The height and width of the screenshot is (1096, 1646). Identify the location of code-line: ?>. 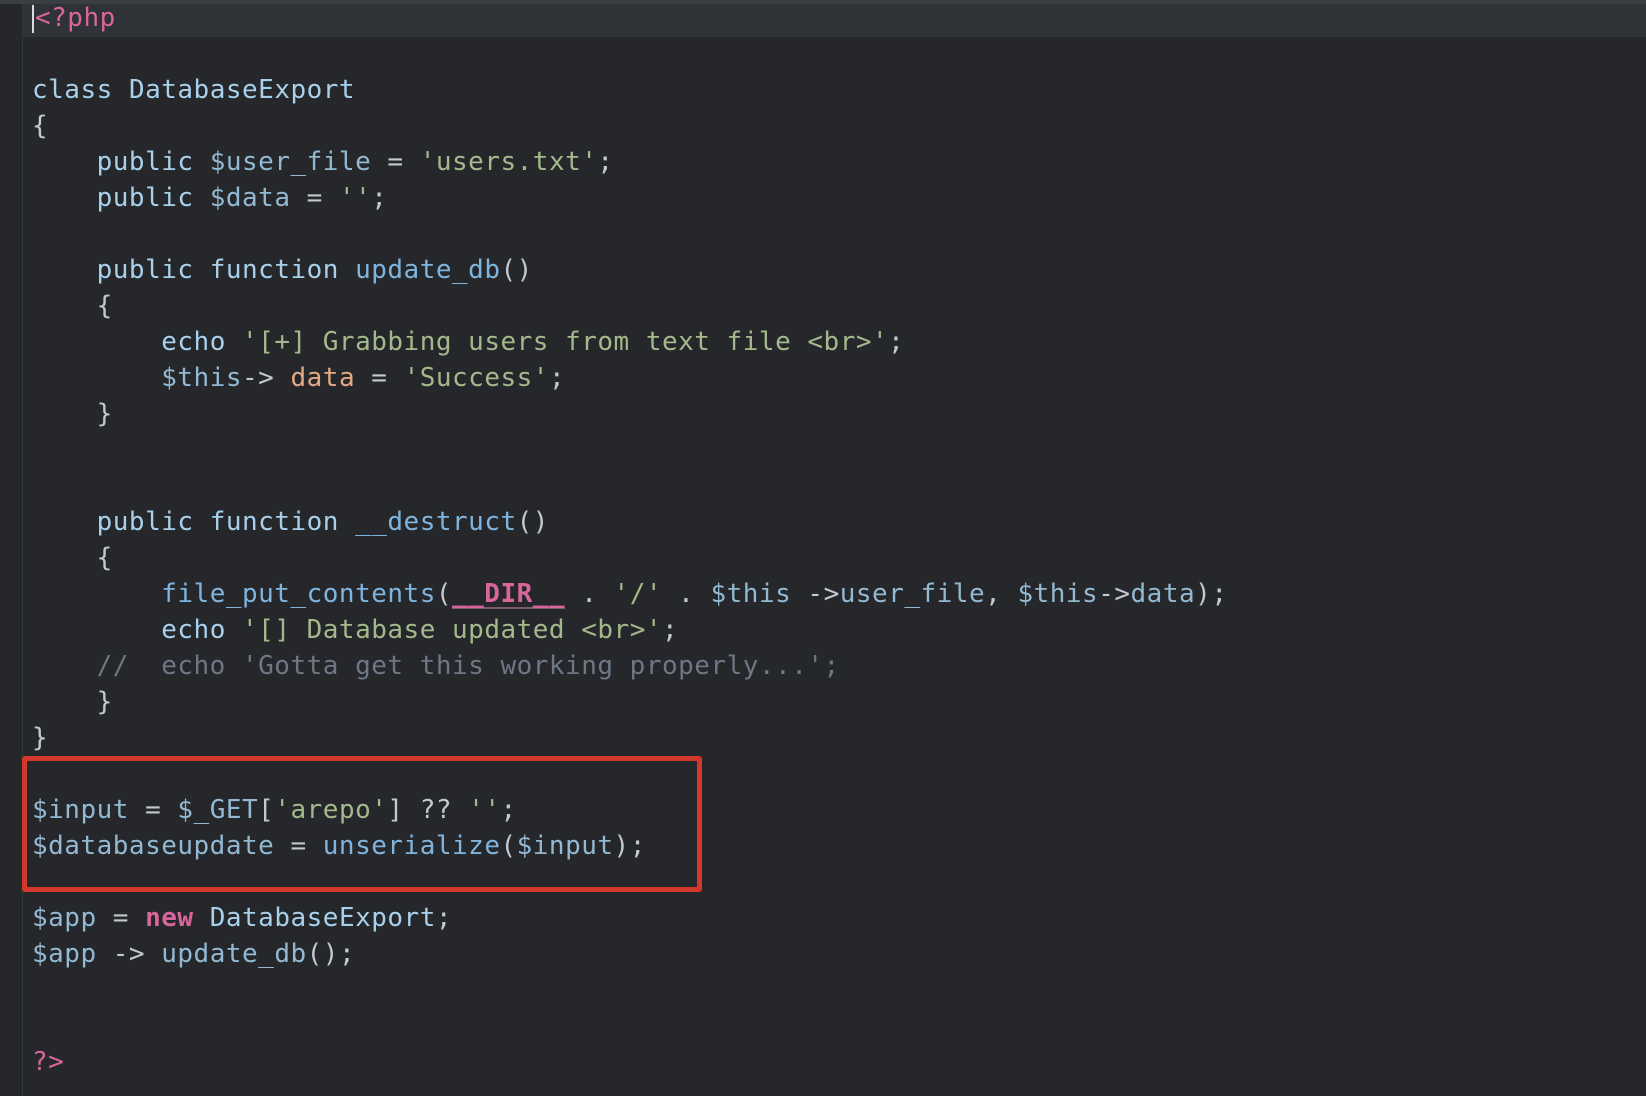
(629, 1062).